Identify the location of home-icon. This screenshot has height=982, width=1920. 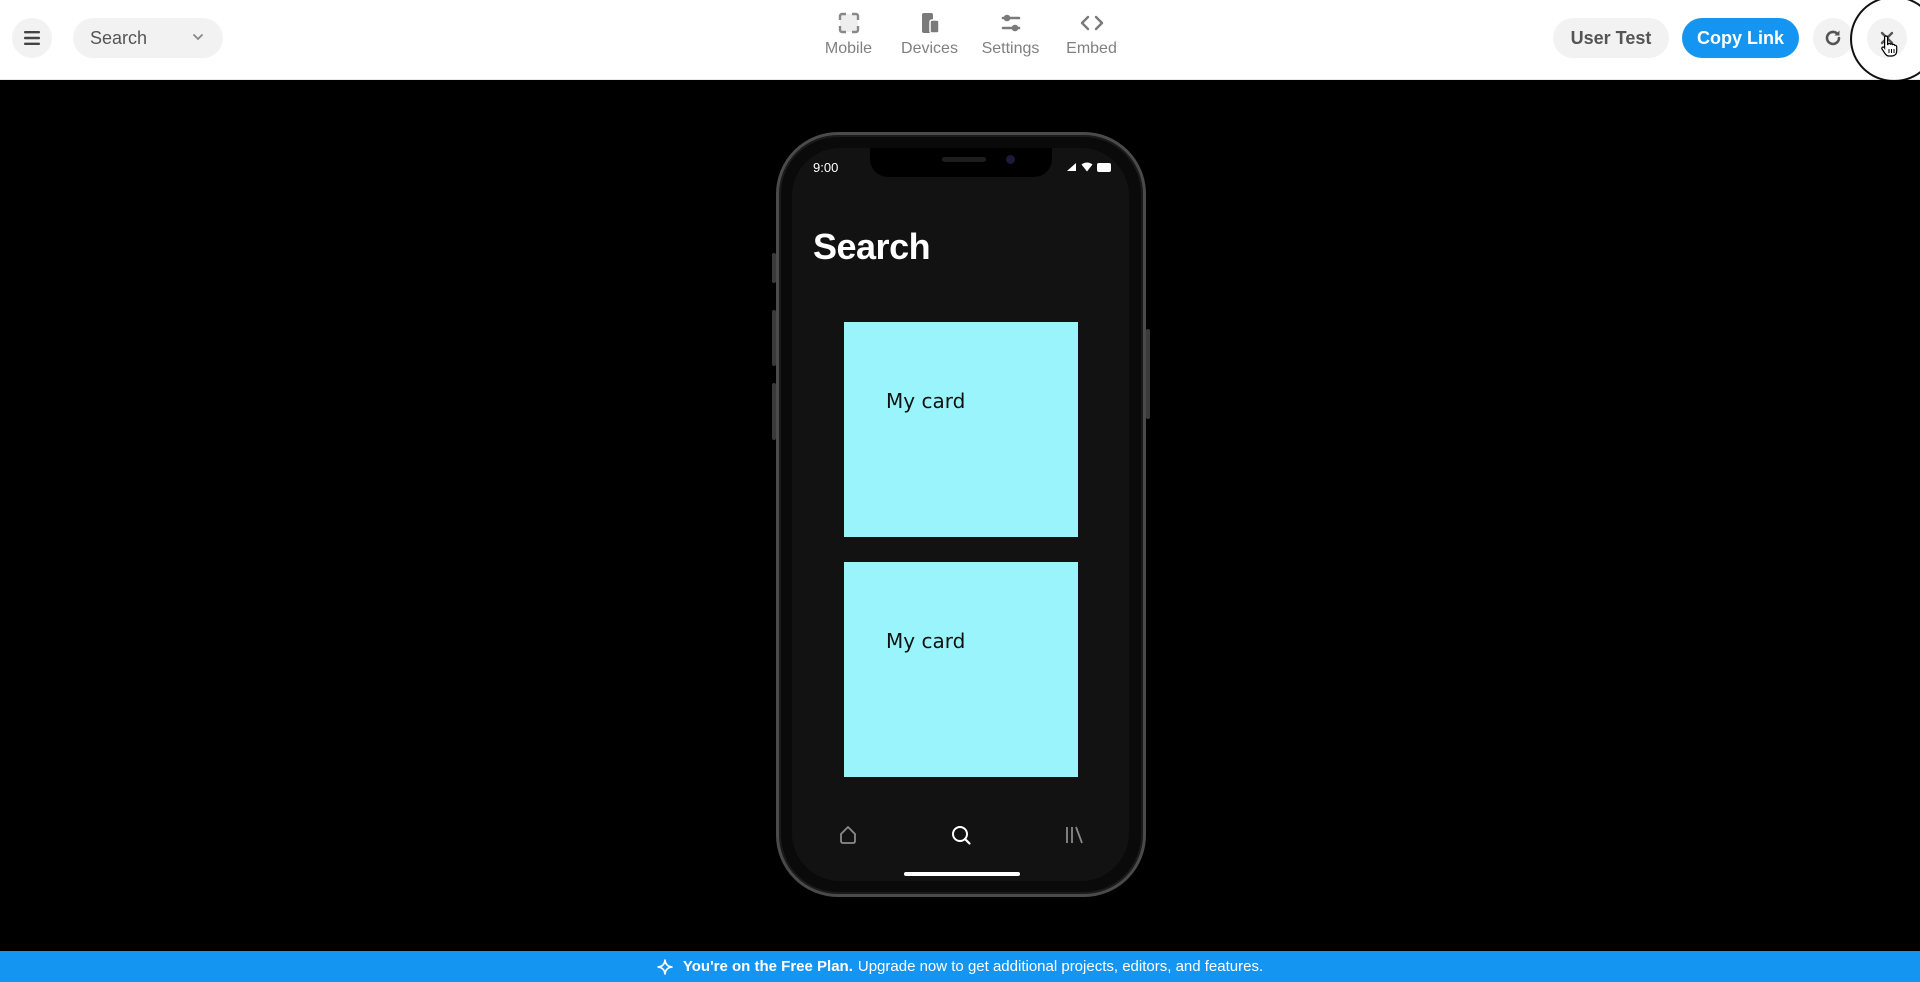
(848, 835).